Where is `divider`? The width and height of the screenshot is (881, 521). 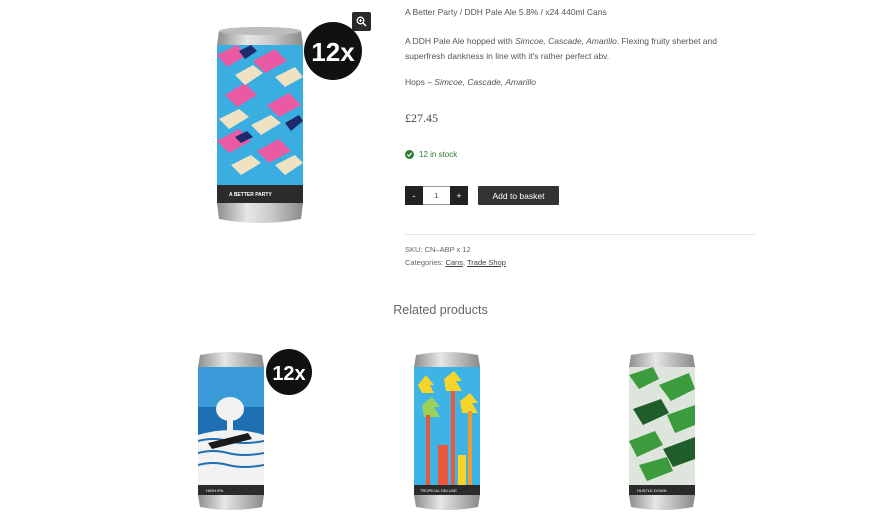
divider is located at coordinates (580, 234).